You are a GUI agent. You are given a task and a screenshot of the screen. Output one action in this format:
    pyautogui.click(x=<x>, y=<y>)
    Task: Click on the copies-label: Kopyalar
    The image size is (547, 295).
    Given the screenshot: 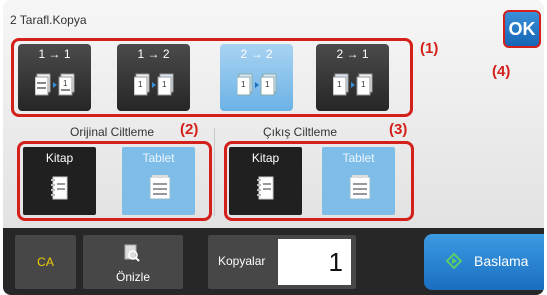 What is the action you would take?
    pyautogui.click(x=242, y=261)
    